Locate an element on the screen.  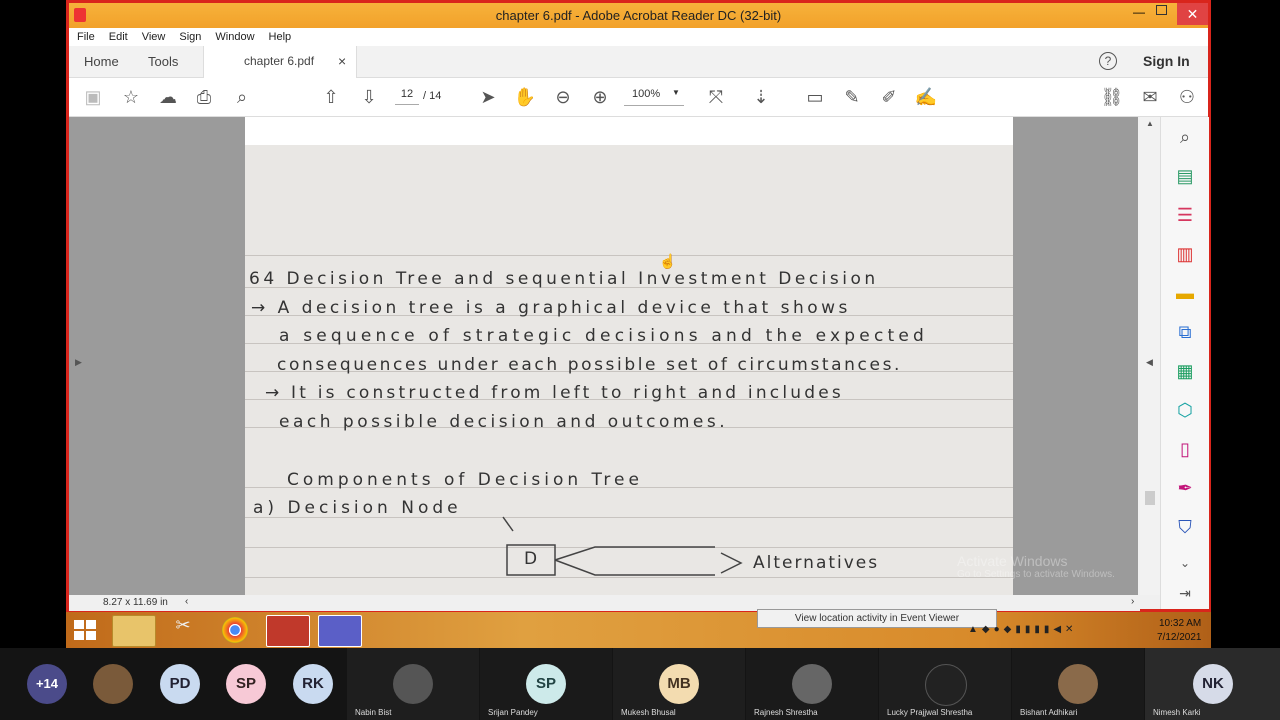
alternatives-label: Alternatives is located at coordinates (816, 563).